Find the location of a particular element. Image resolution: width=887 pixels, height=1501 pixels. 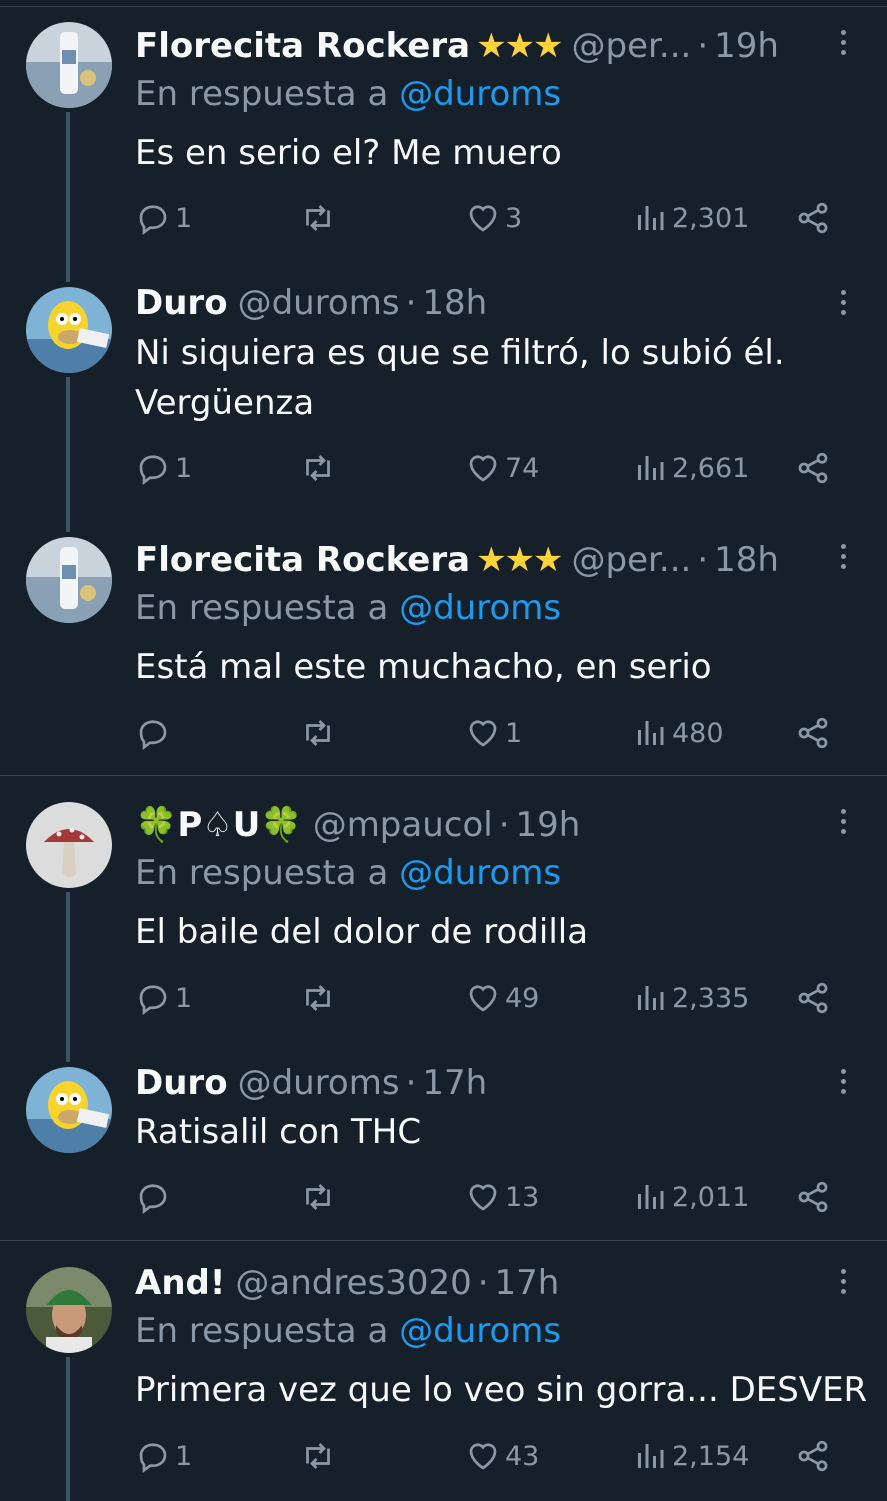

like-button: 3 is located at coordinates (493, 218).